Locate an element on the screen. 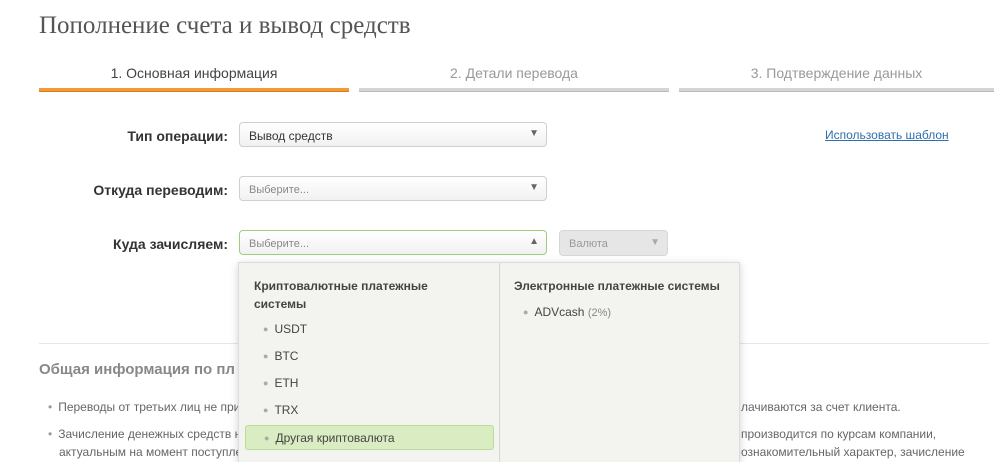 This screenshot has width=994, height=462. info-line: • Зачисление денежных средств н is located at coordinates (145, 434).